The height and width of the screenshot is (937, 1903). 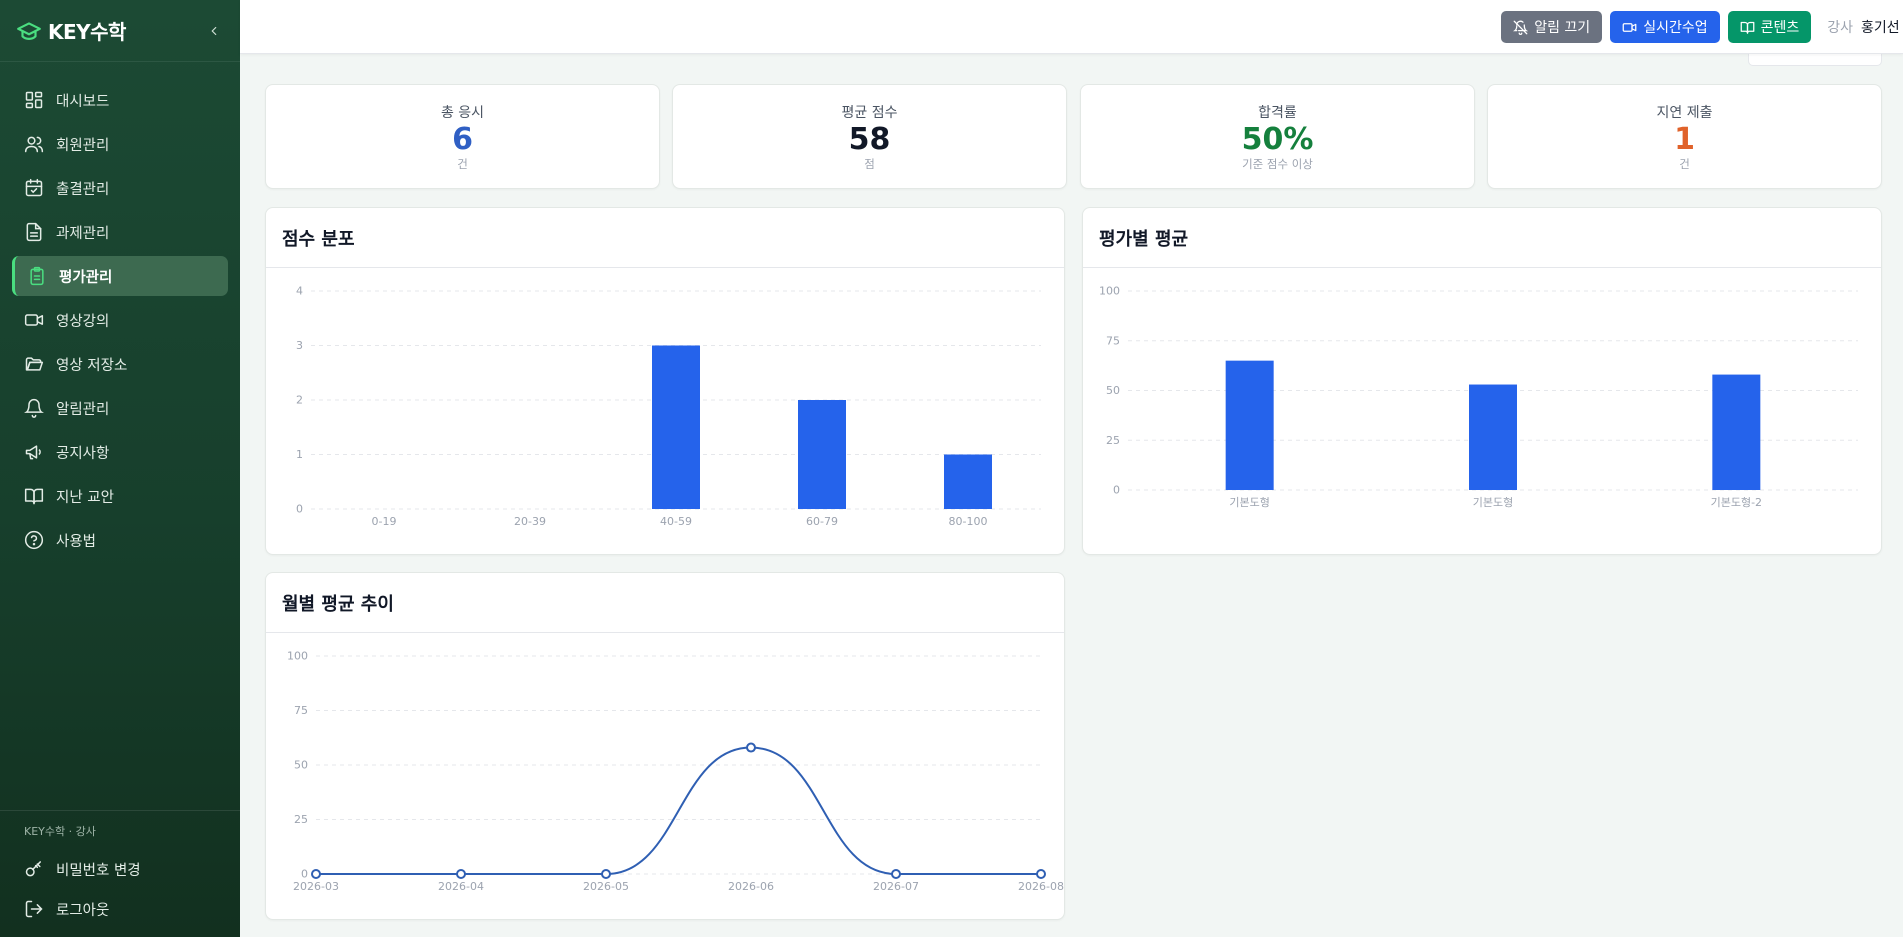 I want to click on book-open-icon, so click(x=34, y=496).